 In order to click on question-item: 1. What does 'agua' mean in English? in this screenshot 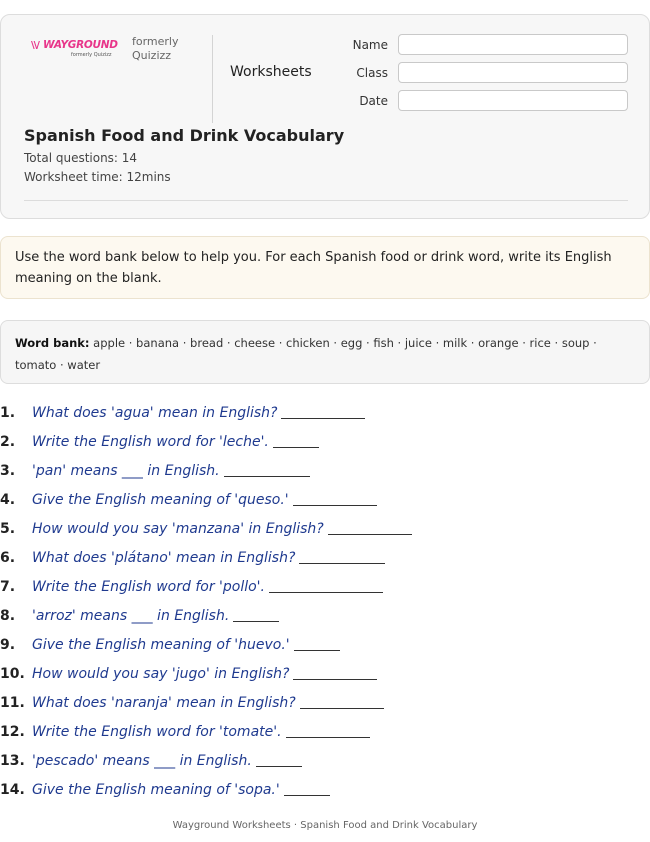, I will do `click(325, 412)`.